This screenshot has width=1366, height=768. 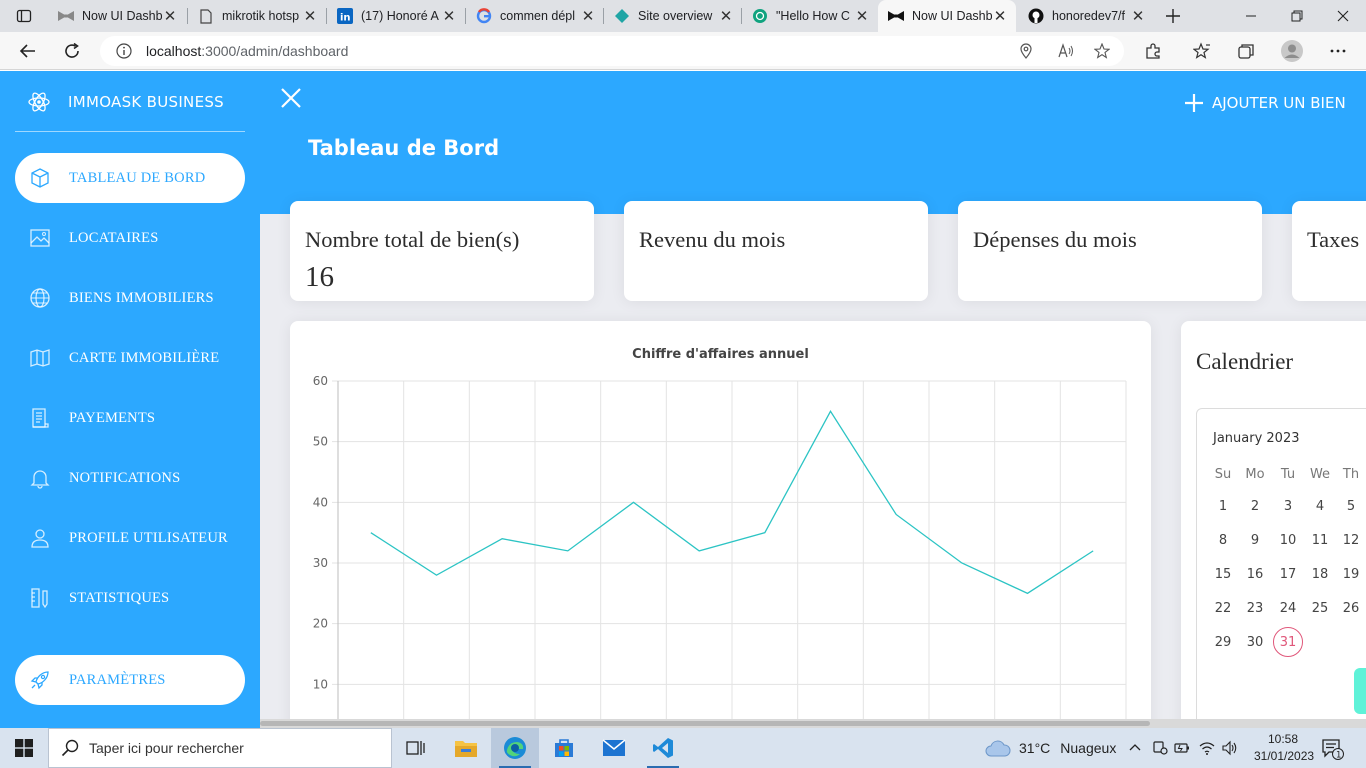 I want to click on add-favorite-icon, so click(x=1102, y=51).